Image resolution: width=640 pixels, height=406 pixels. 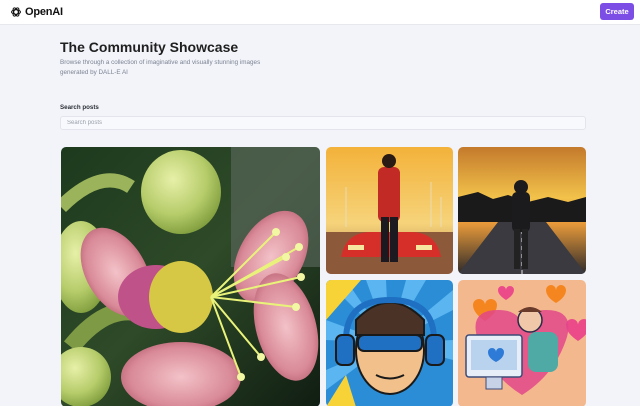 I want to click on valentine-computer-image, so click(x=522, y=343).